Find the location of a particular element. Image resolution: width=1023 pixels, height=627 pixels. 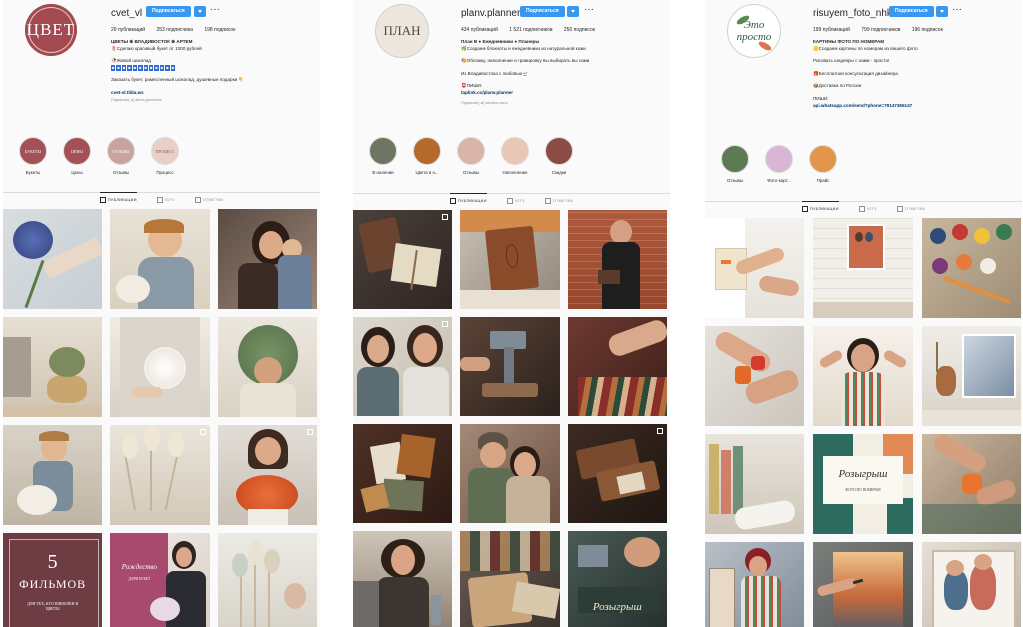

bio-line: ЦВЕТЫ ❀ ВЛАДИВОСТОК ❀ АРТЕМ is located at coordinates (152, 41).